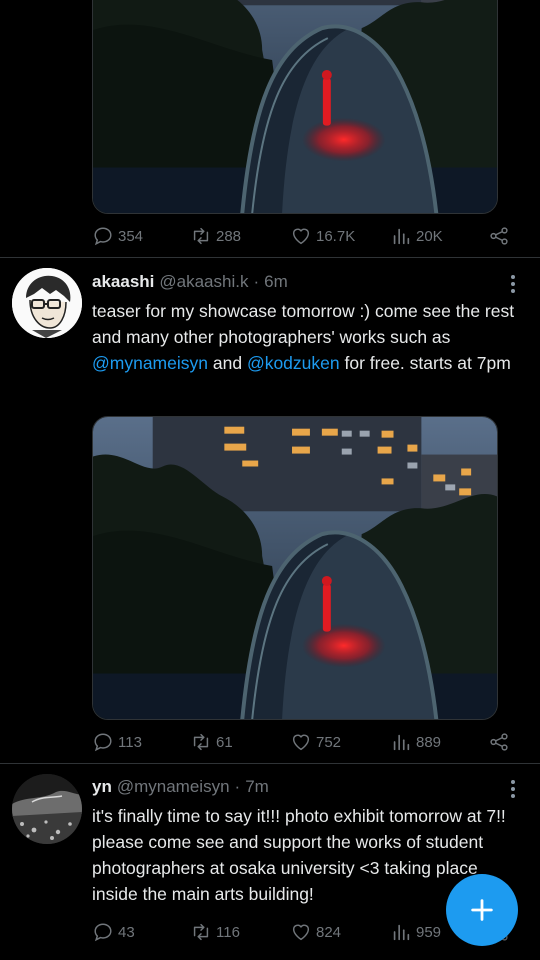 The height and width of the screenshot is (960, 540). Describe the element at coordinates (126, 932) in the screenshot. I see `reply-count: 43` at that location.